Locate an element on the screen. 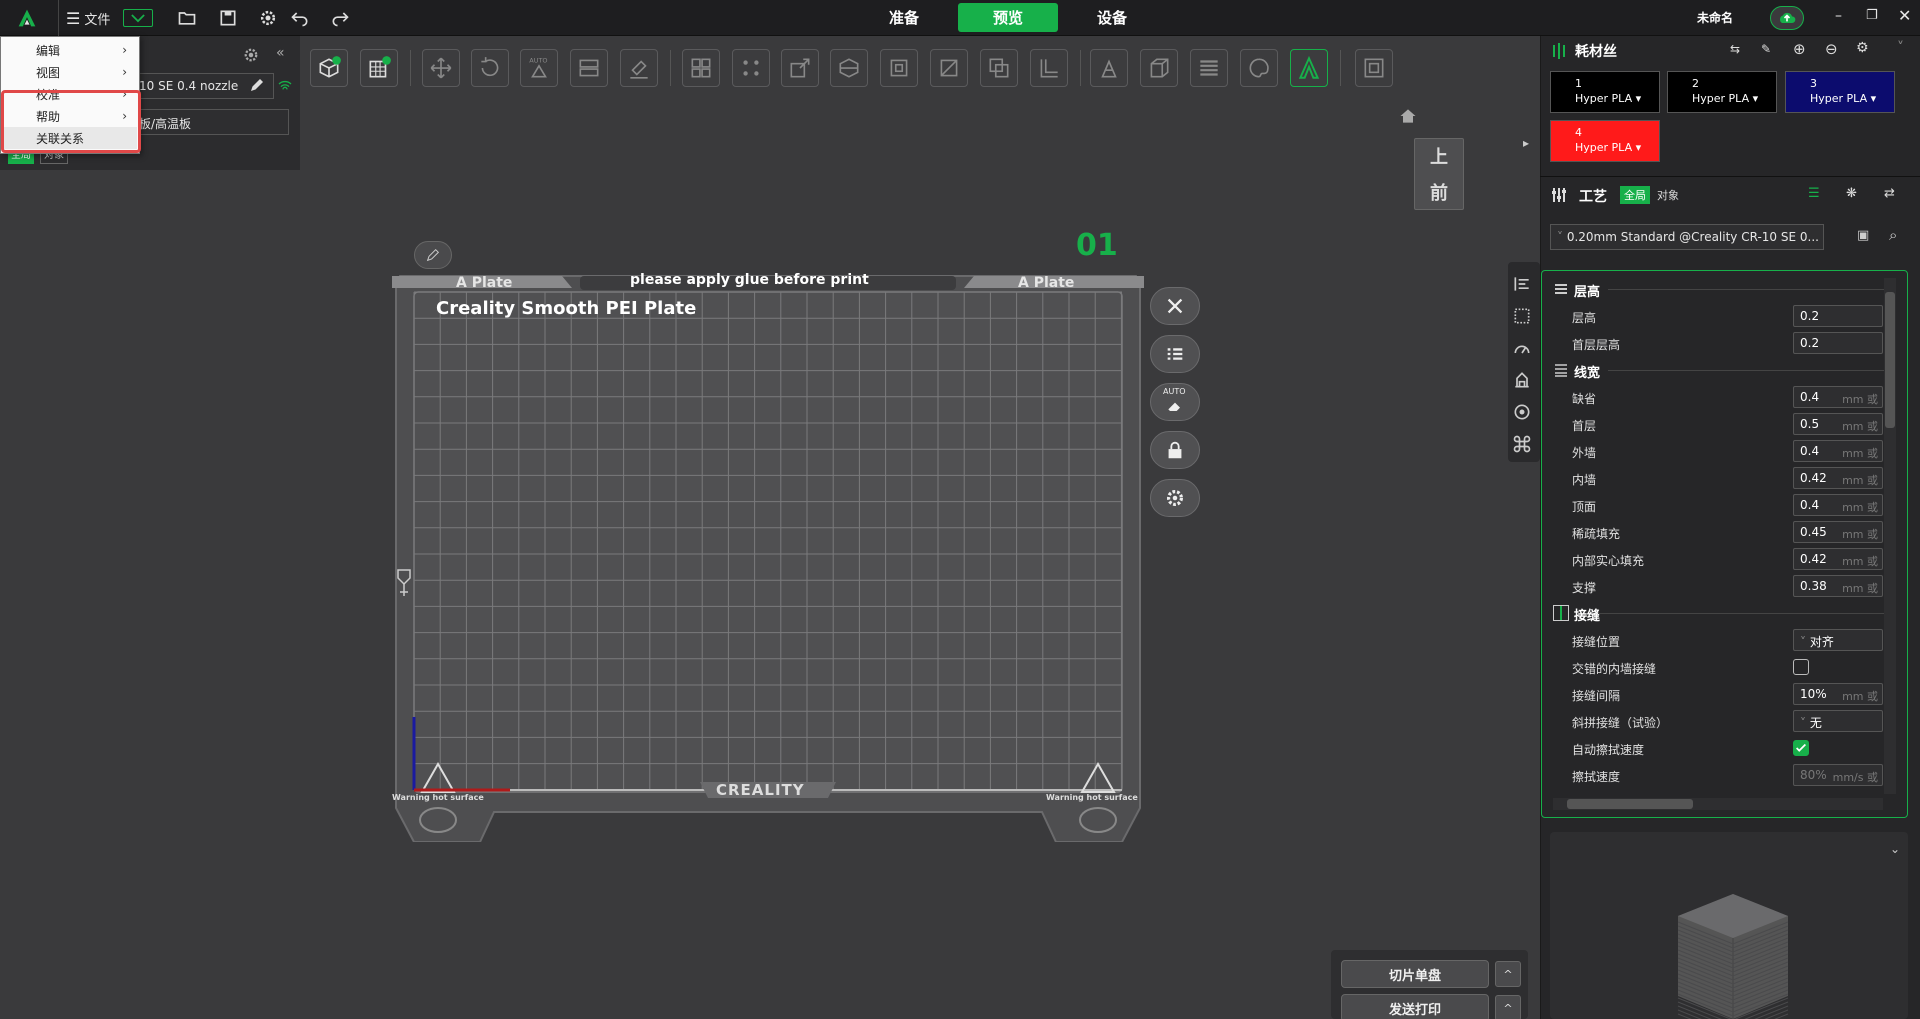 The height and width of the screenshot is (1019, 1920). seam-position-select: ˅ 对齐 is located at coordinates (1838, 640).